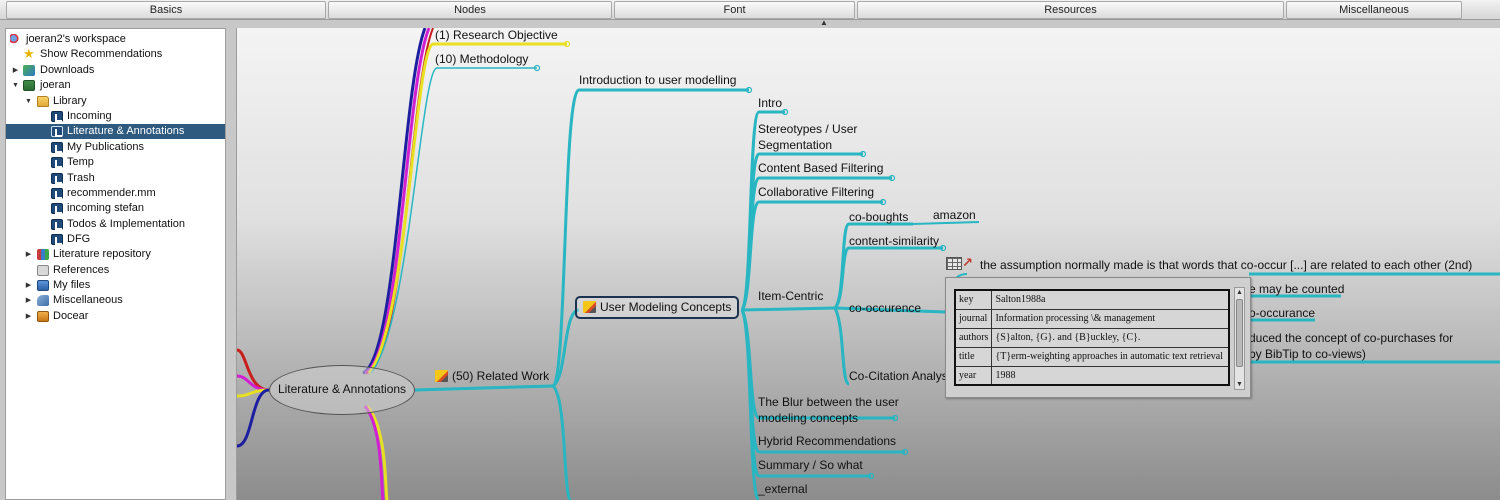 The width and height of the screenshot is (1500, 500). I want to click on tree-item-label: Literature & Annotations, so click(126, 131).